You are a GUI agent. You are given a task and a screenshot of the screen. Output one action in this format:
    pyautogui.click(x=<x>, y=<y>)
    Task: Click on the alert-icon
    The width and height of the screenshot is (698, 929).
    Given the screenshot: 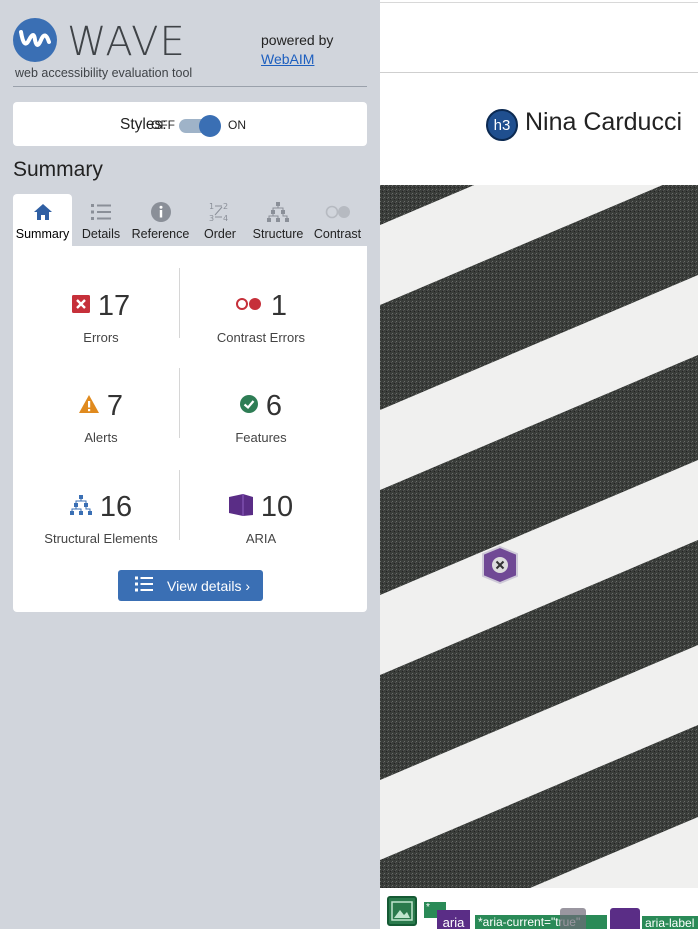 What is the action you would take?
    pyautogui.click(x=88, y=406)
    